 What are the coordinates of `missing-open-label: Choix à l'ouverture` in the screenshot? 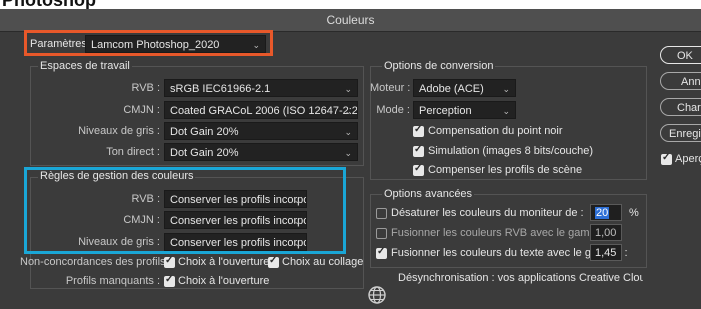 It's located at (224, 281).